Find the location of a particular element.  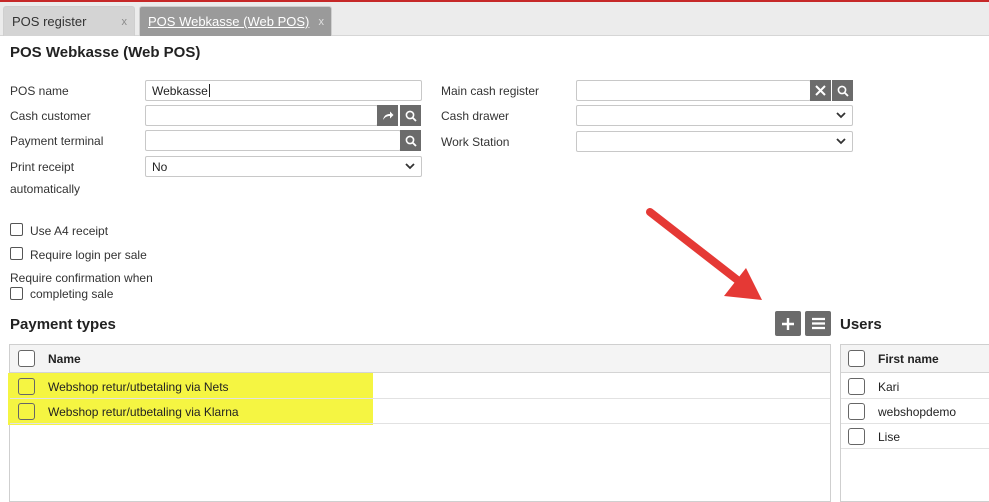

user-first-name: webshopdemo is located at coordinates (917, 412).